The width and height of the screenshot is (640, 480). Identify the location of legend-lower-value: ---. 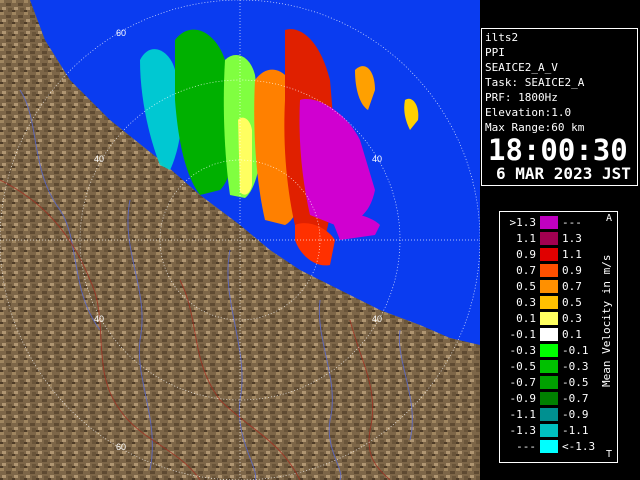
(526, 446).